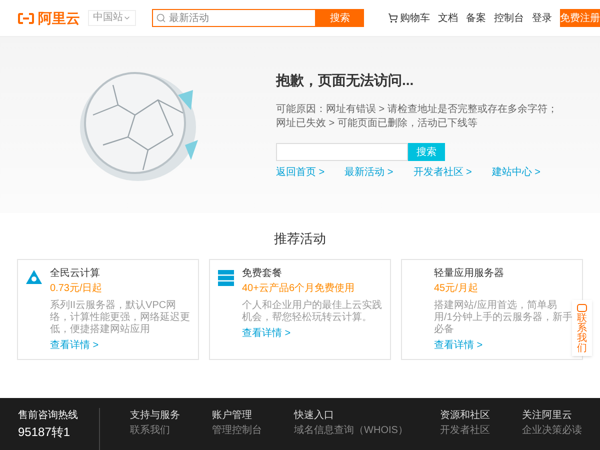  Describe the element at coordinates (393, 18) in the screenshot. I see `cart-icon` at that location.